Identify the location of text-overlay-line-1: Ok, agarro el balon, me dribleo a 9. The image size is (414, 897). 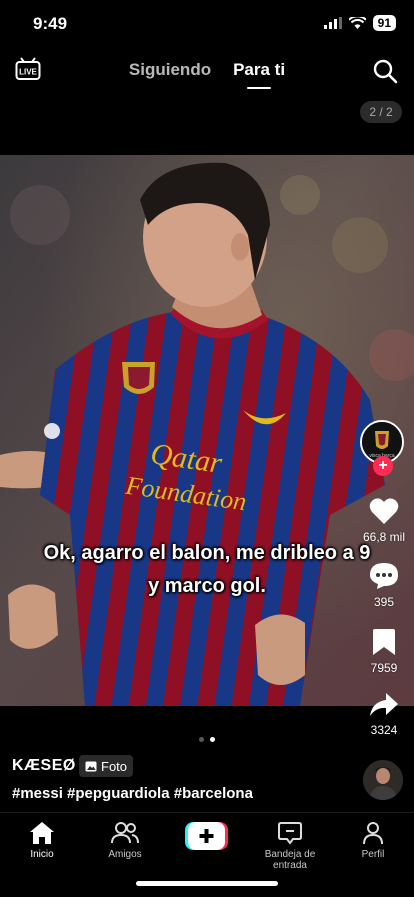
(207, 553).